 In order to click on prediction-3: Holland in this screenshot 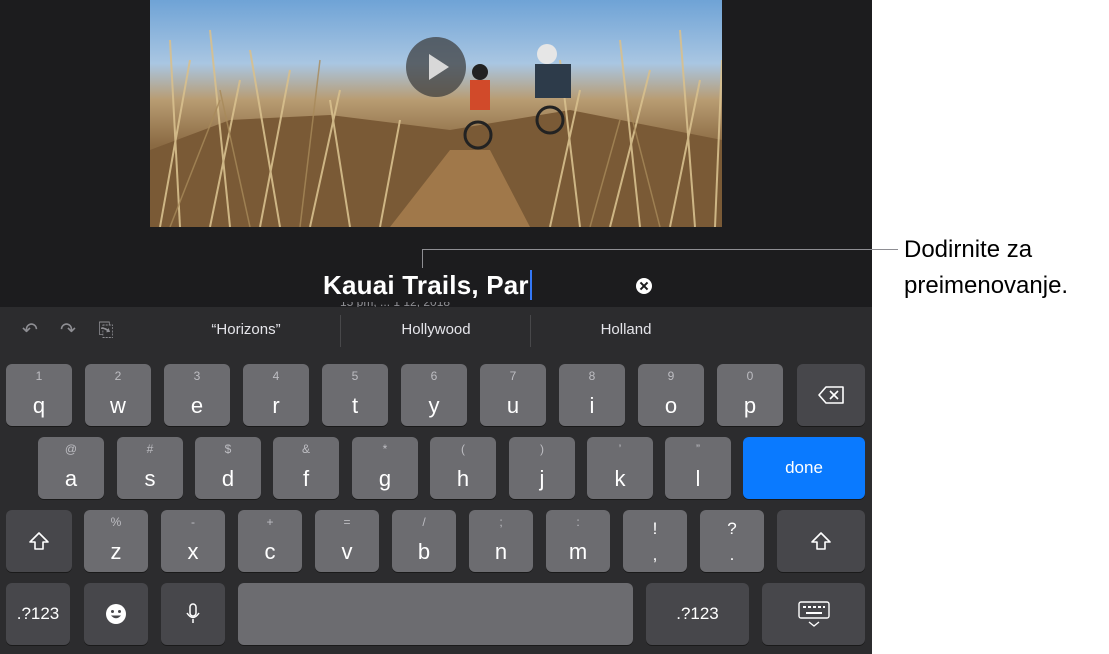, I will do `click(626, 329)`.